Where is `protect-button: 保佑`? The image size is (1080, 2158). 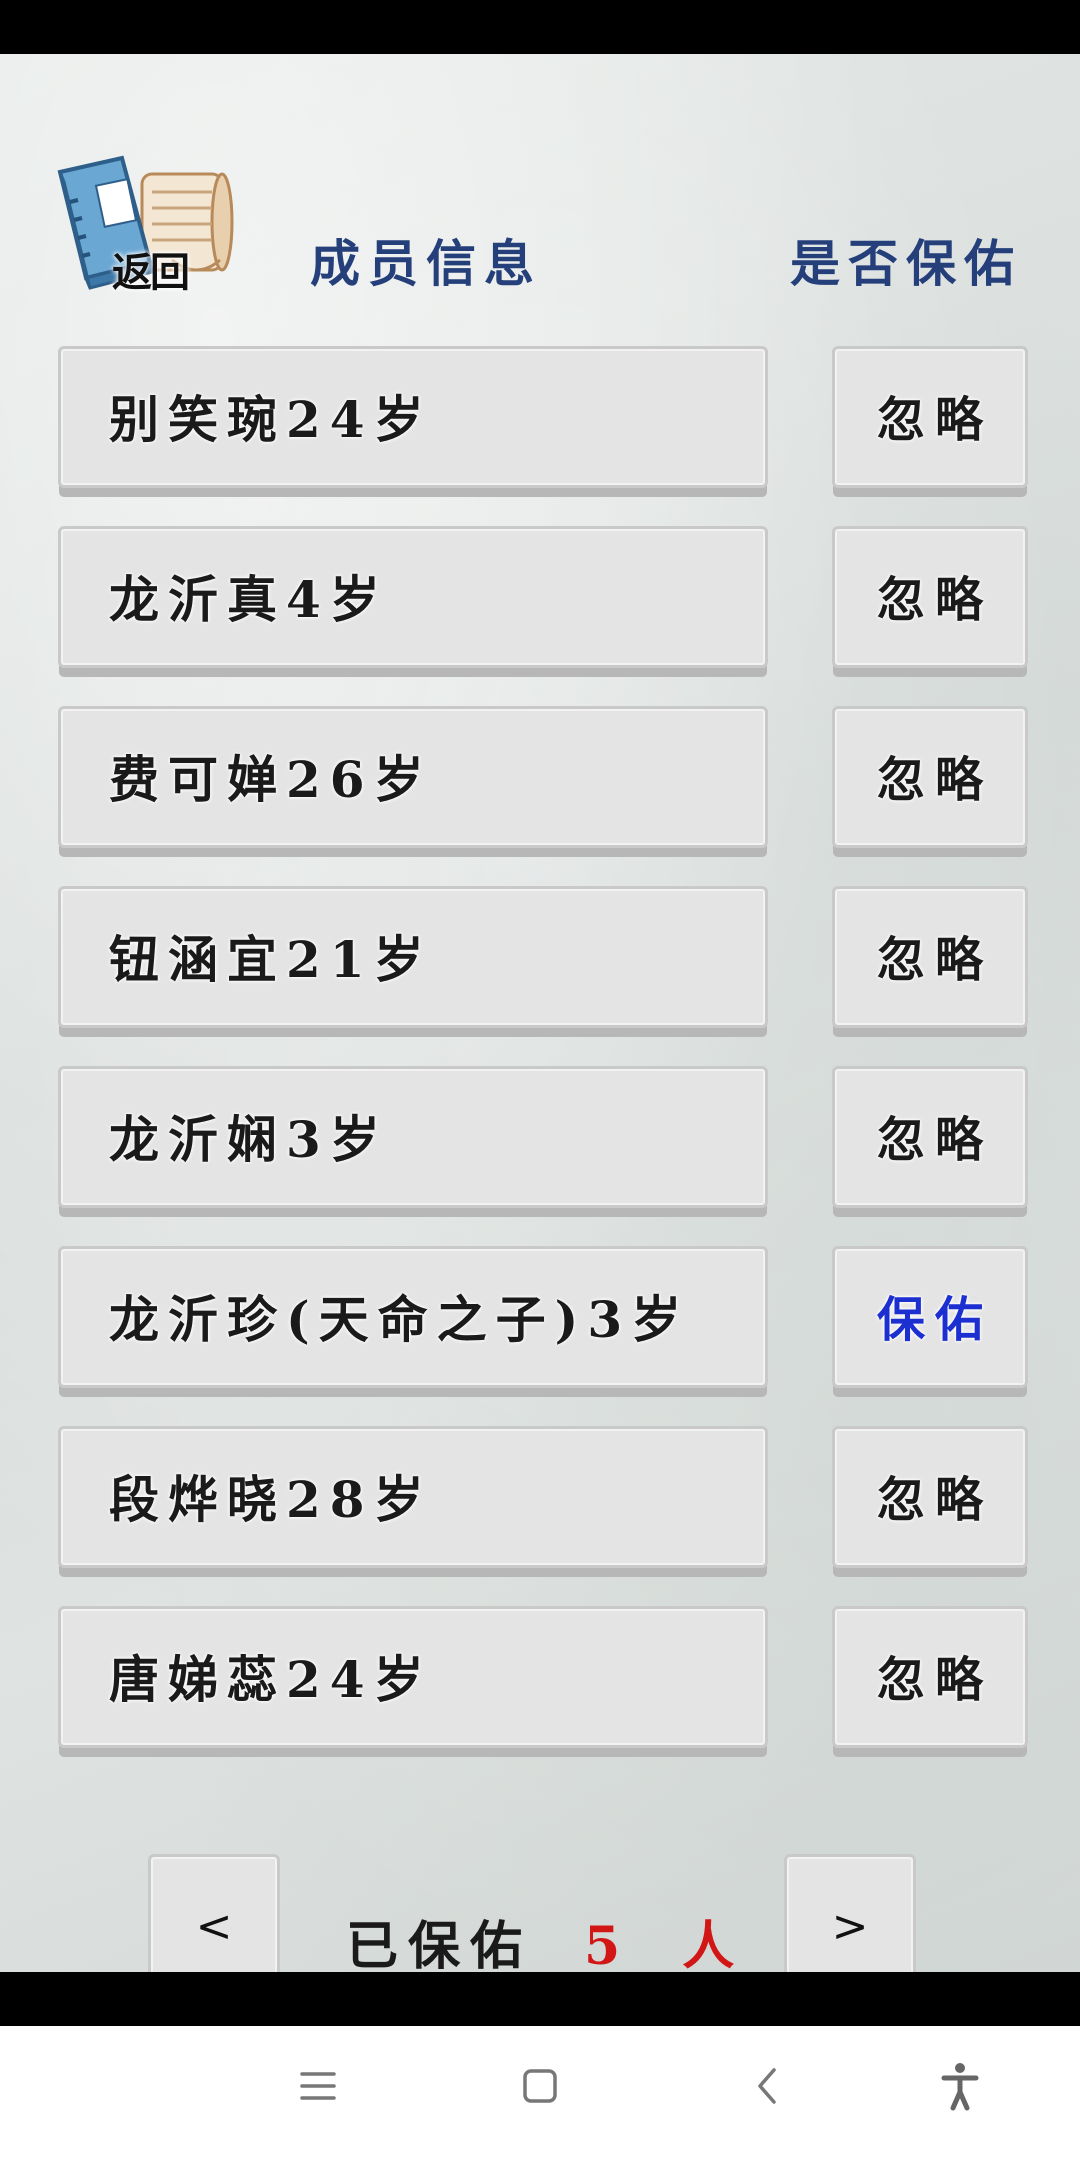
protect-button: 保佑 is located at coordinates (930, 1317).